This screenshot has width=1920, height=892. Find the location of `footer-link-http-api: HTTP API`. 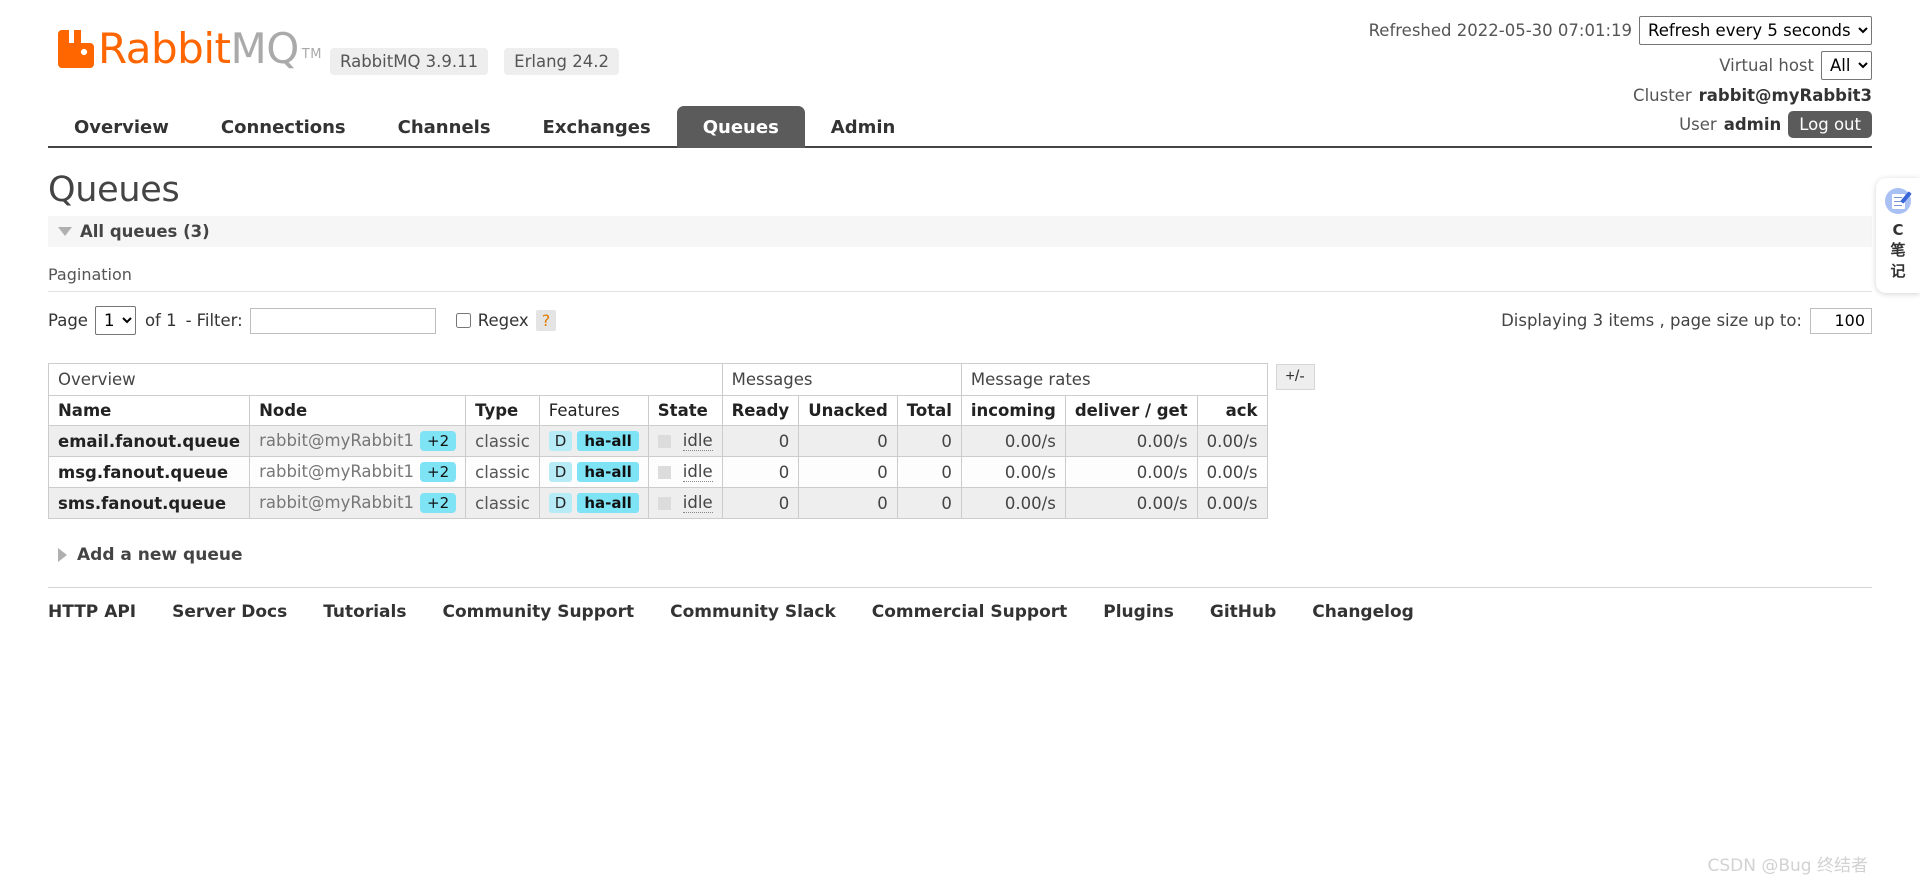

footer-link-http-api: HTTP API is located at coordinates (92, 612).